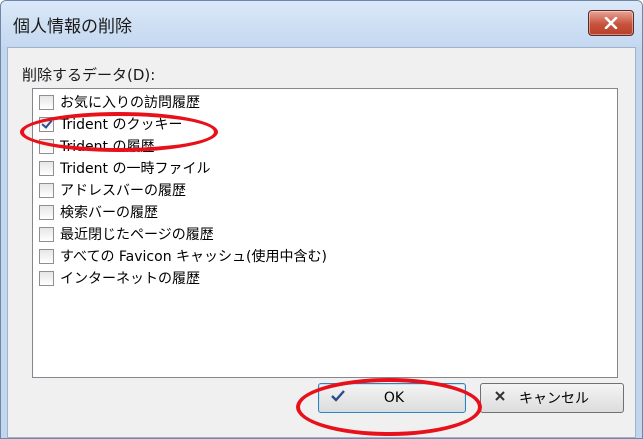  Describe the element at coordinates (89, 75) in the screenshot. I see `data-list-label: 削除するデータ(D):` at that location.